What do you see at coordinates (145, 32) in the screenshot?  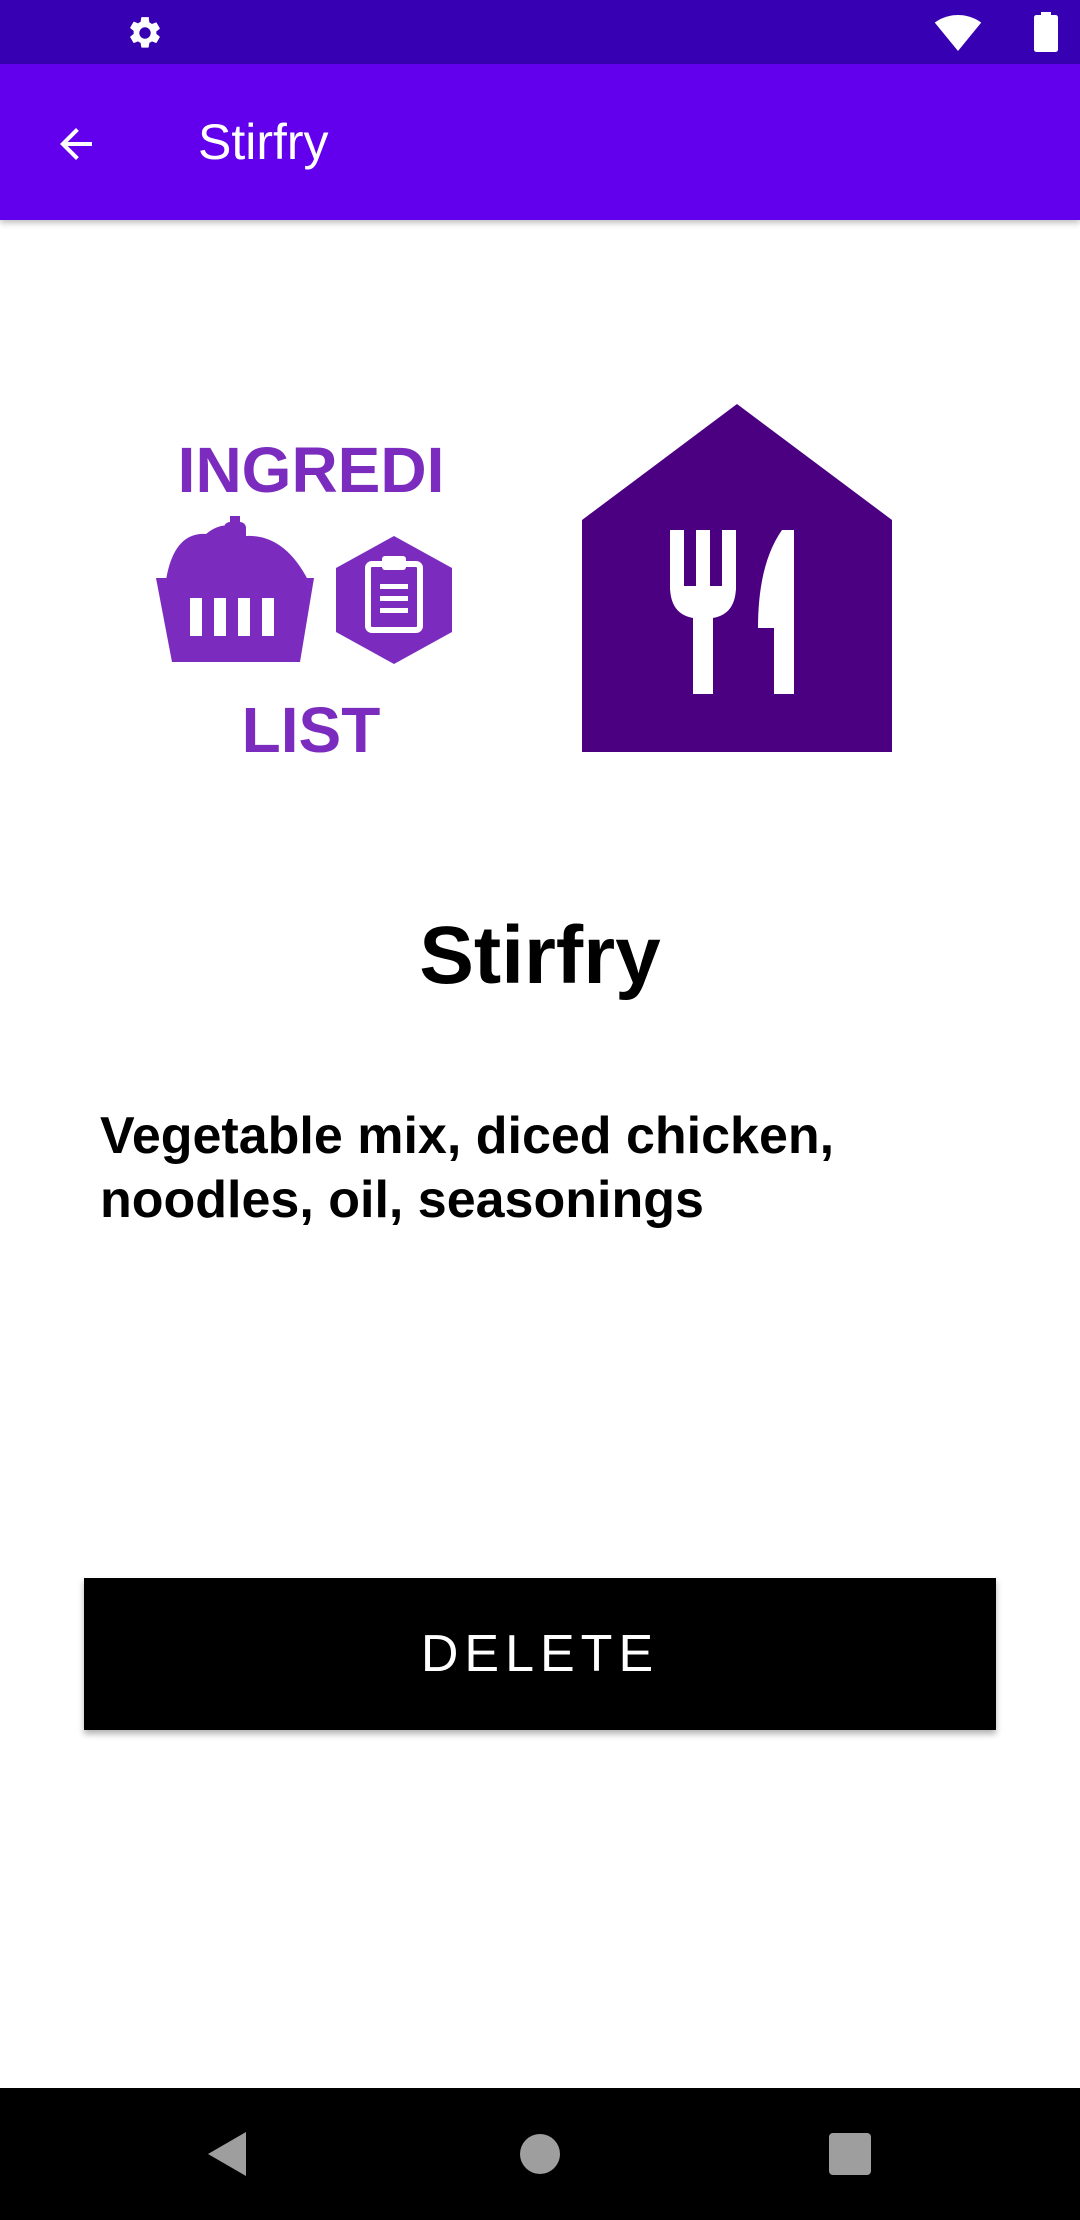 I see `settings-gear-icon` at bounding box center [145, 32].